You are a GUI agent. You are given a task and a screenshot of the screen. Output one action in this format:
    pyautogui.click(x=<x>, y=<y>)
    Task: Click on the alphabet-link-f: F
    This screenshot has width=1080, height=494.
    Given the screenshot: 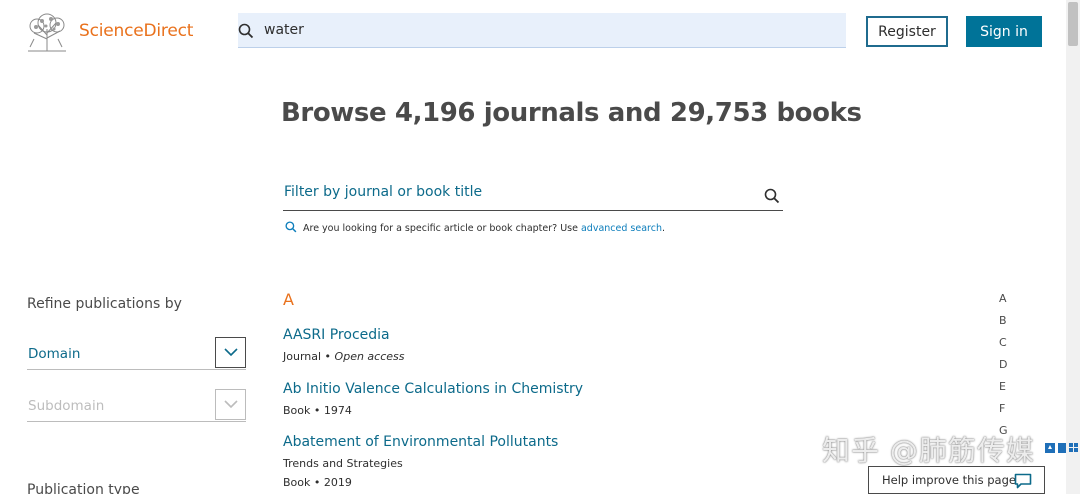 What is the action you would take?
    pyautogui.click(x=1002, y=408)
    